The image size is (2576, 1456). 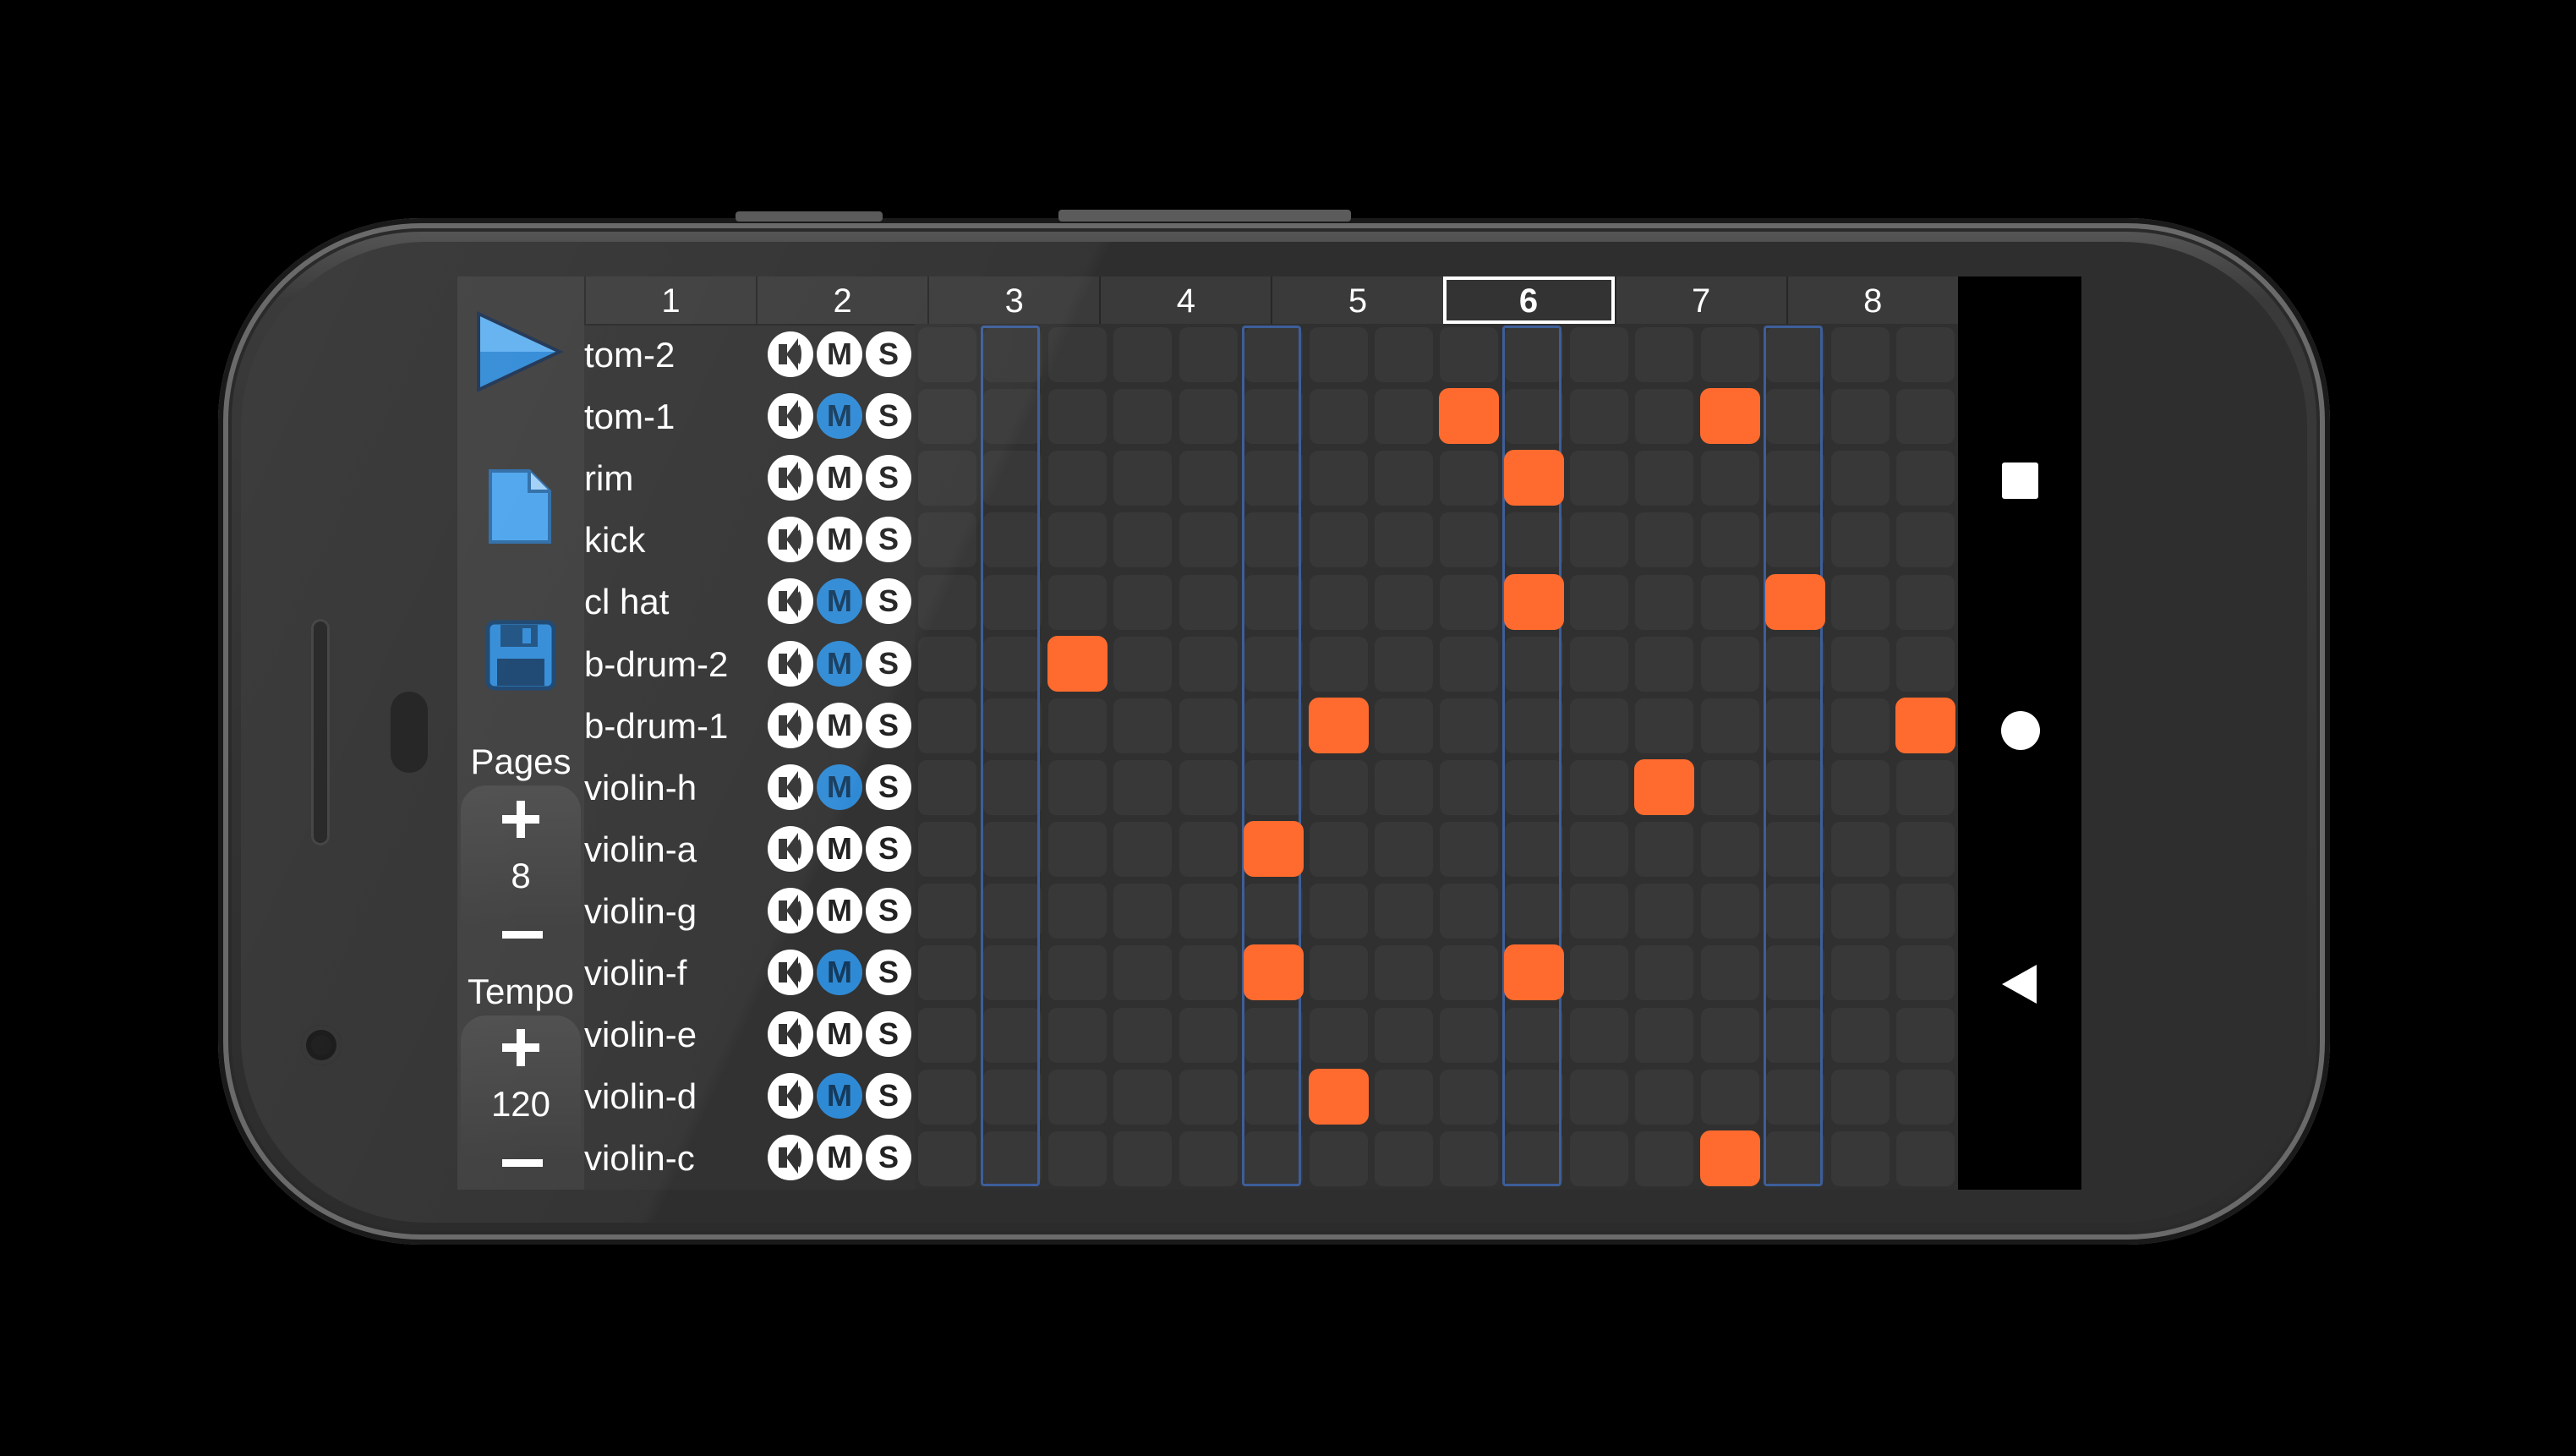 I want to click on page-tab-5: 5, so click(x=1357, y=300).